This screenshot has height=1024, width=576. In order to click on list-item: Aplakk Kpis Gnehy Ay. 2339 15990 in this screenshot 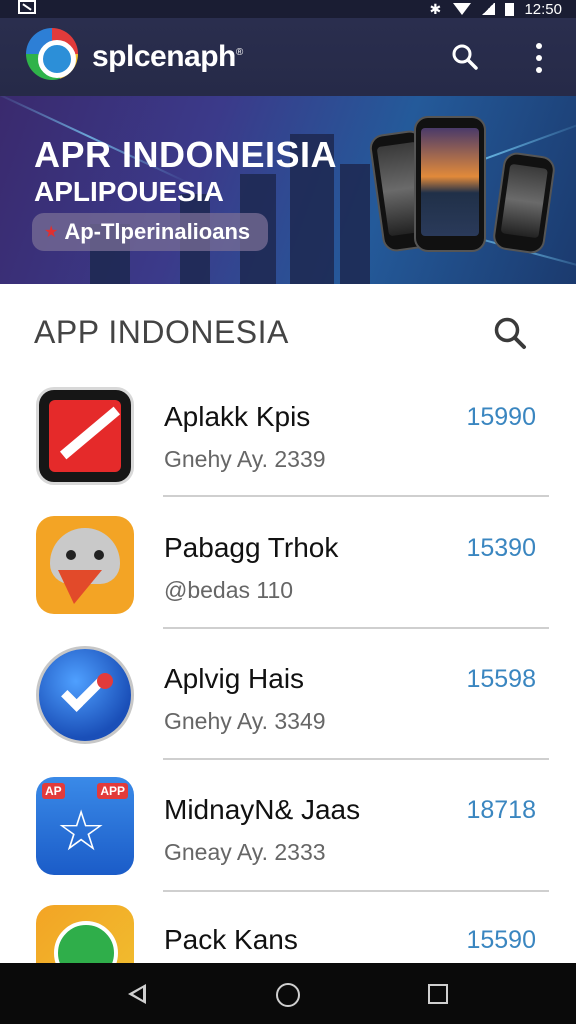, I will do `click(288, 431)`.